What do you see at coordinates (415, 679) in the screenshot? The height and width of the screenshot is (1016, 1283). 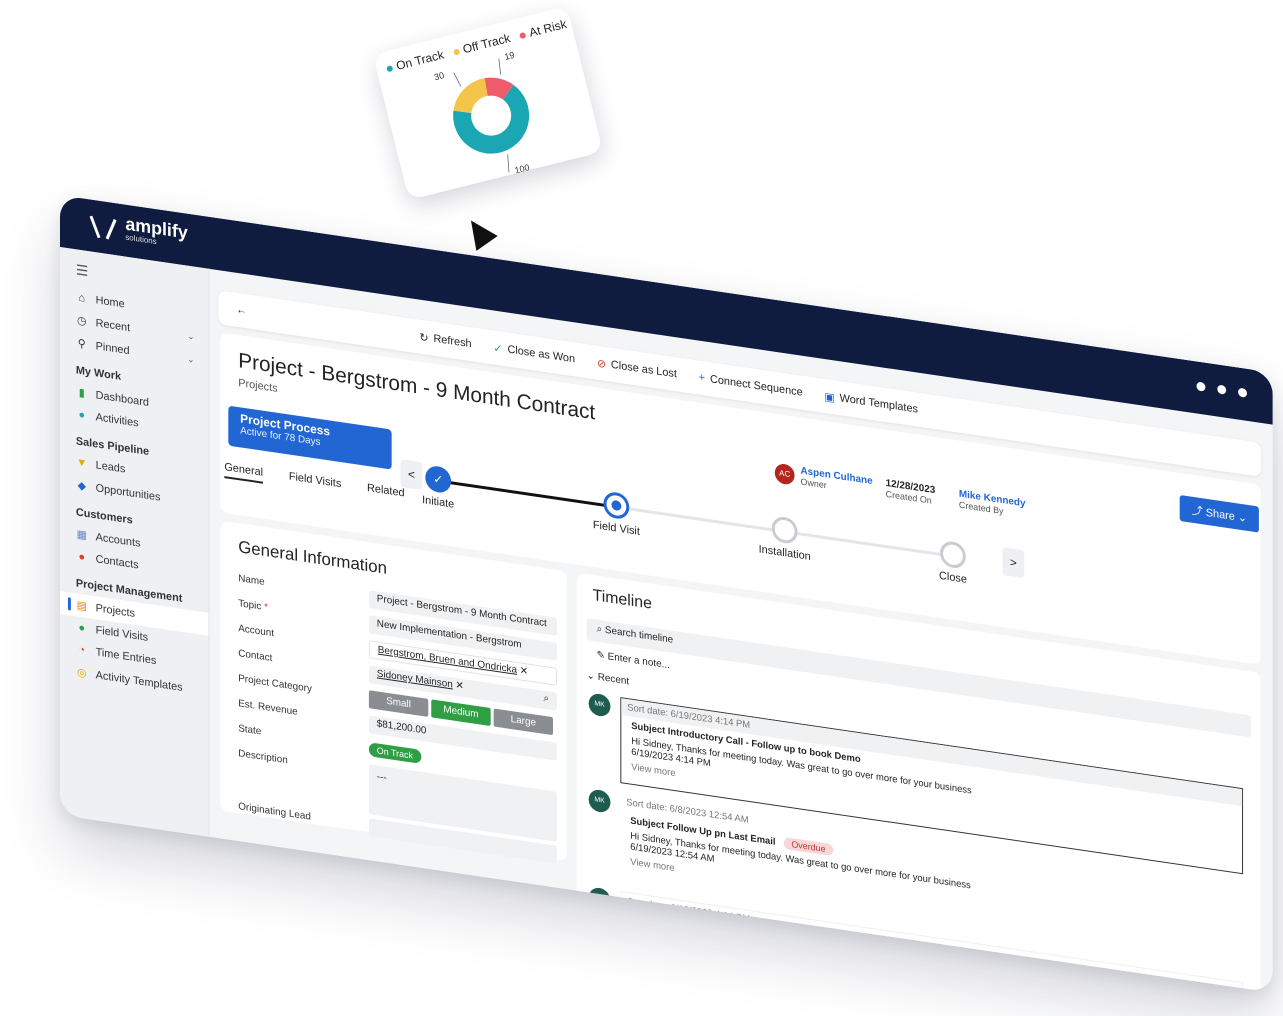 I see `contact-value: Sidoney Mainson` at bounding box center [415, 679].